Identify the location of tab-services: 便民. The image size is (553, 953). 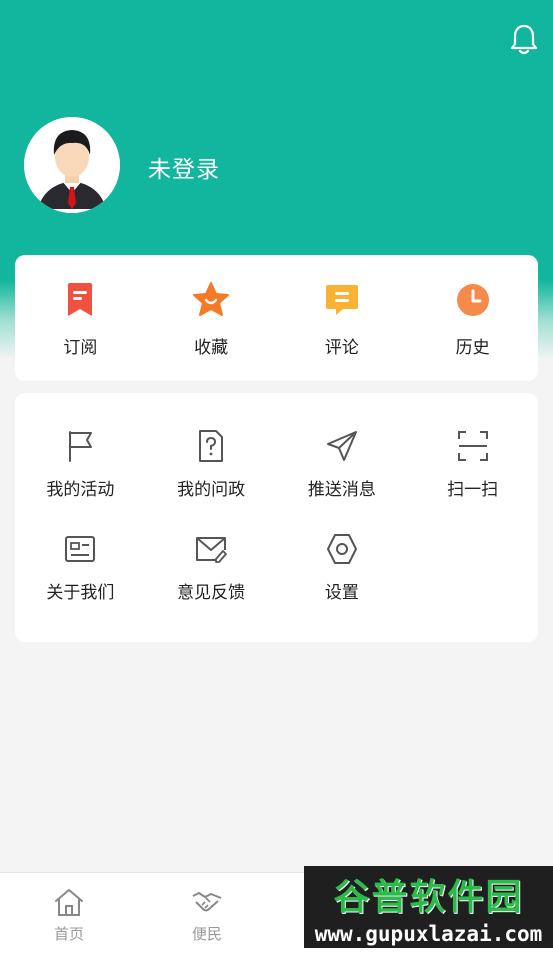
(207, 915).